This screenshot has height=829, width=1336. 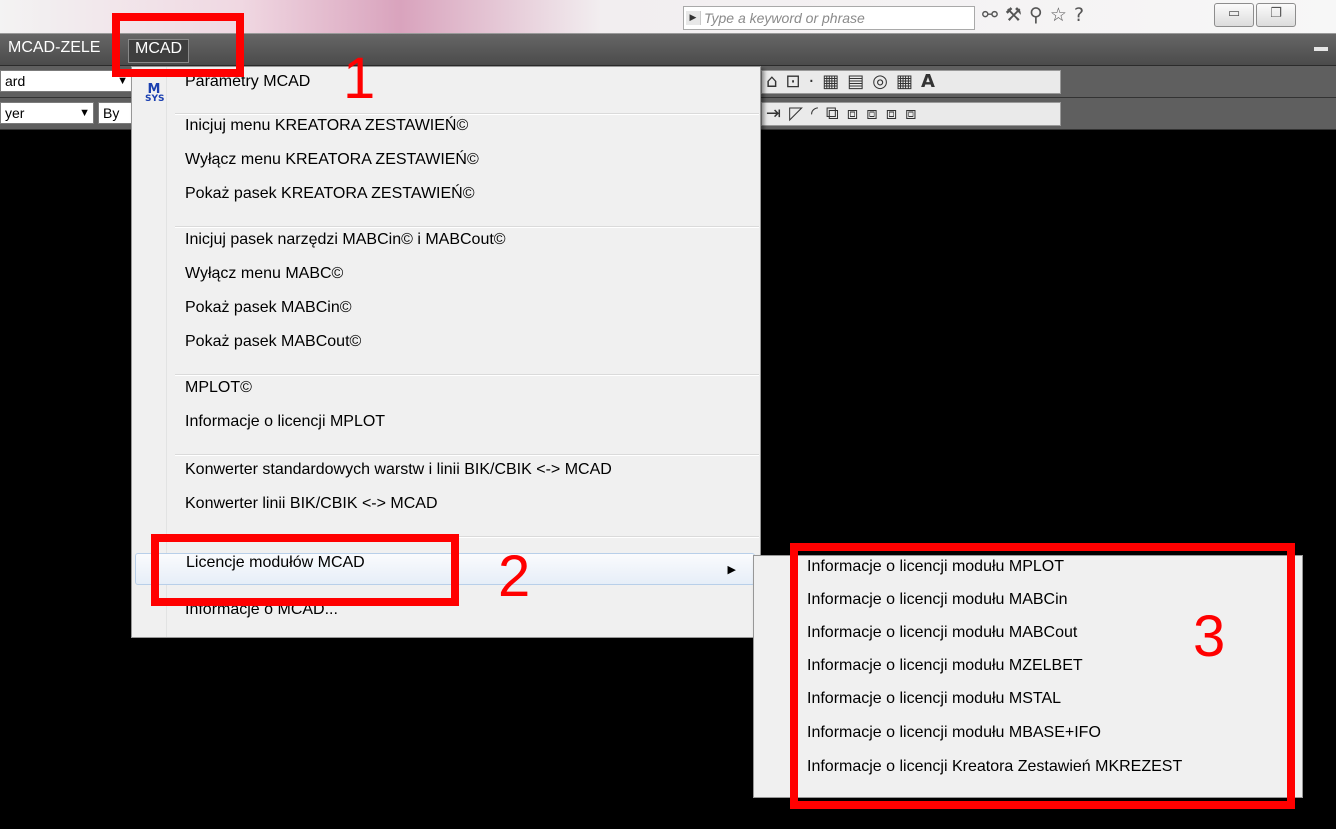 What do you see at coordinates (445, 511) in the screenshot?
I see `menu-item-line-converter: Konwerter linii BIK/CBIK <-> MCAD` at bounding box center [445, 511].